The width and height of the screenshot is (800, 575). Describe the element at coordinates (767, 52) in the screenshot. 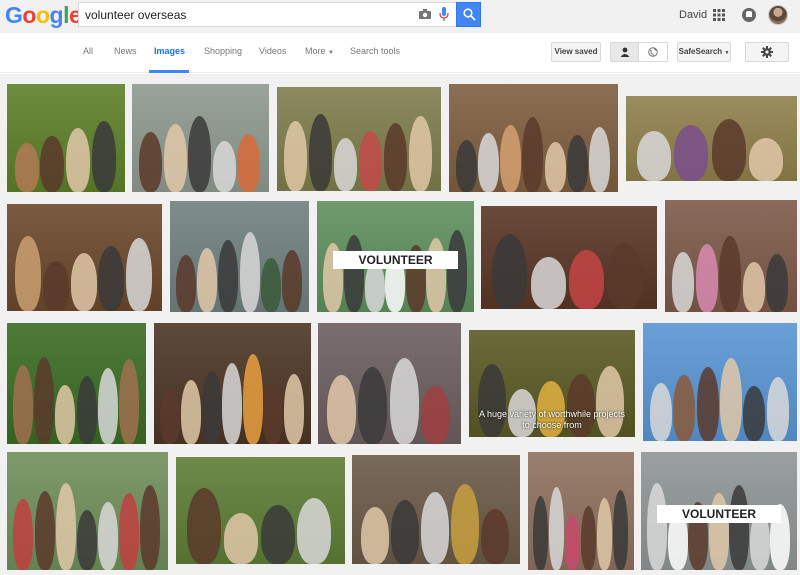

I see `settings-button` at that location.